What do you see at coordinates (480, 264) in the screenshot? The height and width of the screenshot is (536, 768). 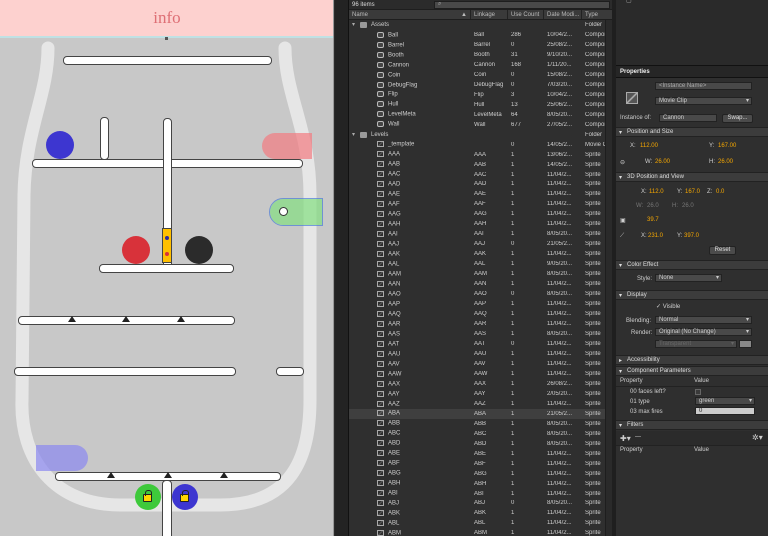 I see `library-item-row: AAL AAL 1 9/05/20... Sprite` at bounding box center [480, 264].